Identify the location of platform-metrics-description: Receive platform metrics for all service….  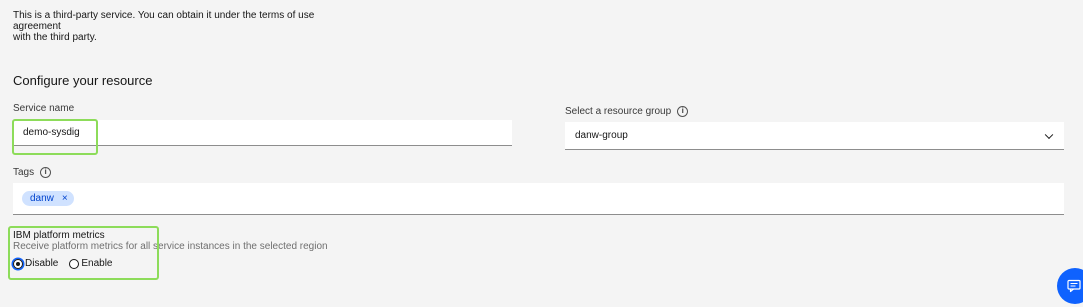
(170, 246).